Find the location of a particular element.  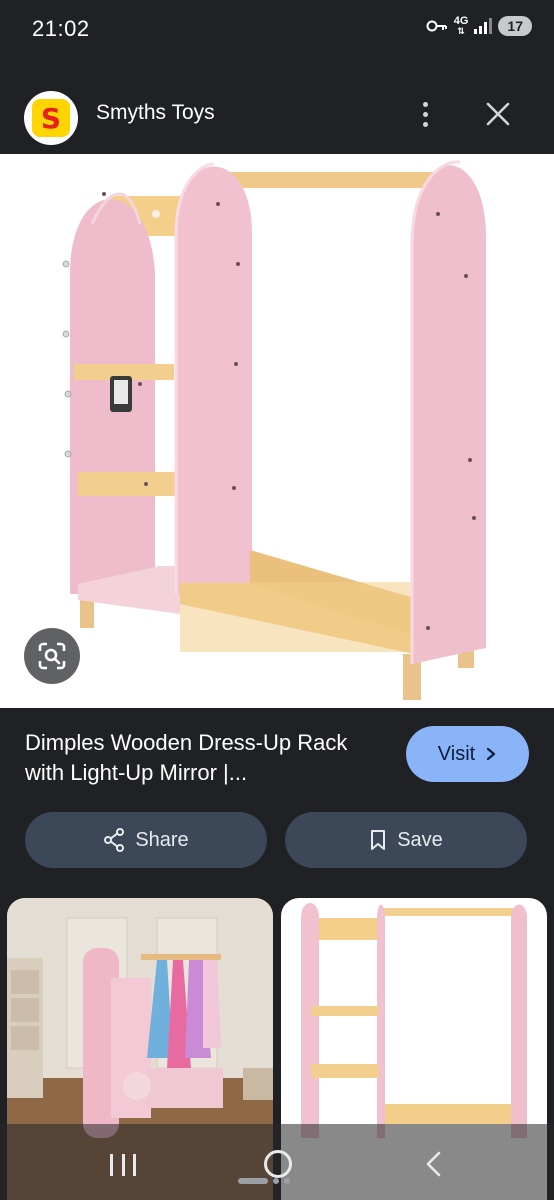

system-nav-bar is located at coordinates (277, 1162).